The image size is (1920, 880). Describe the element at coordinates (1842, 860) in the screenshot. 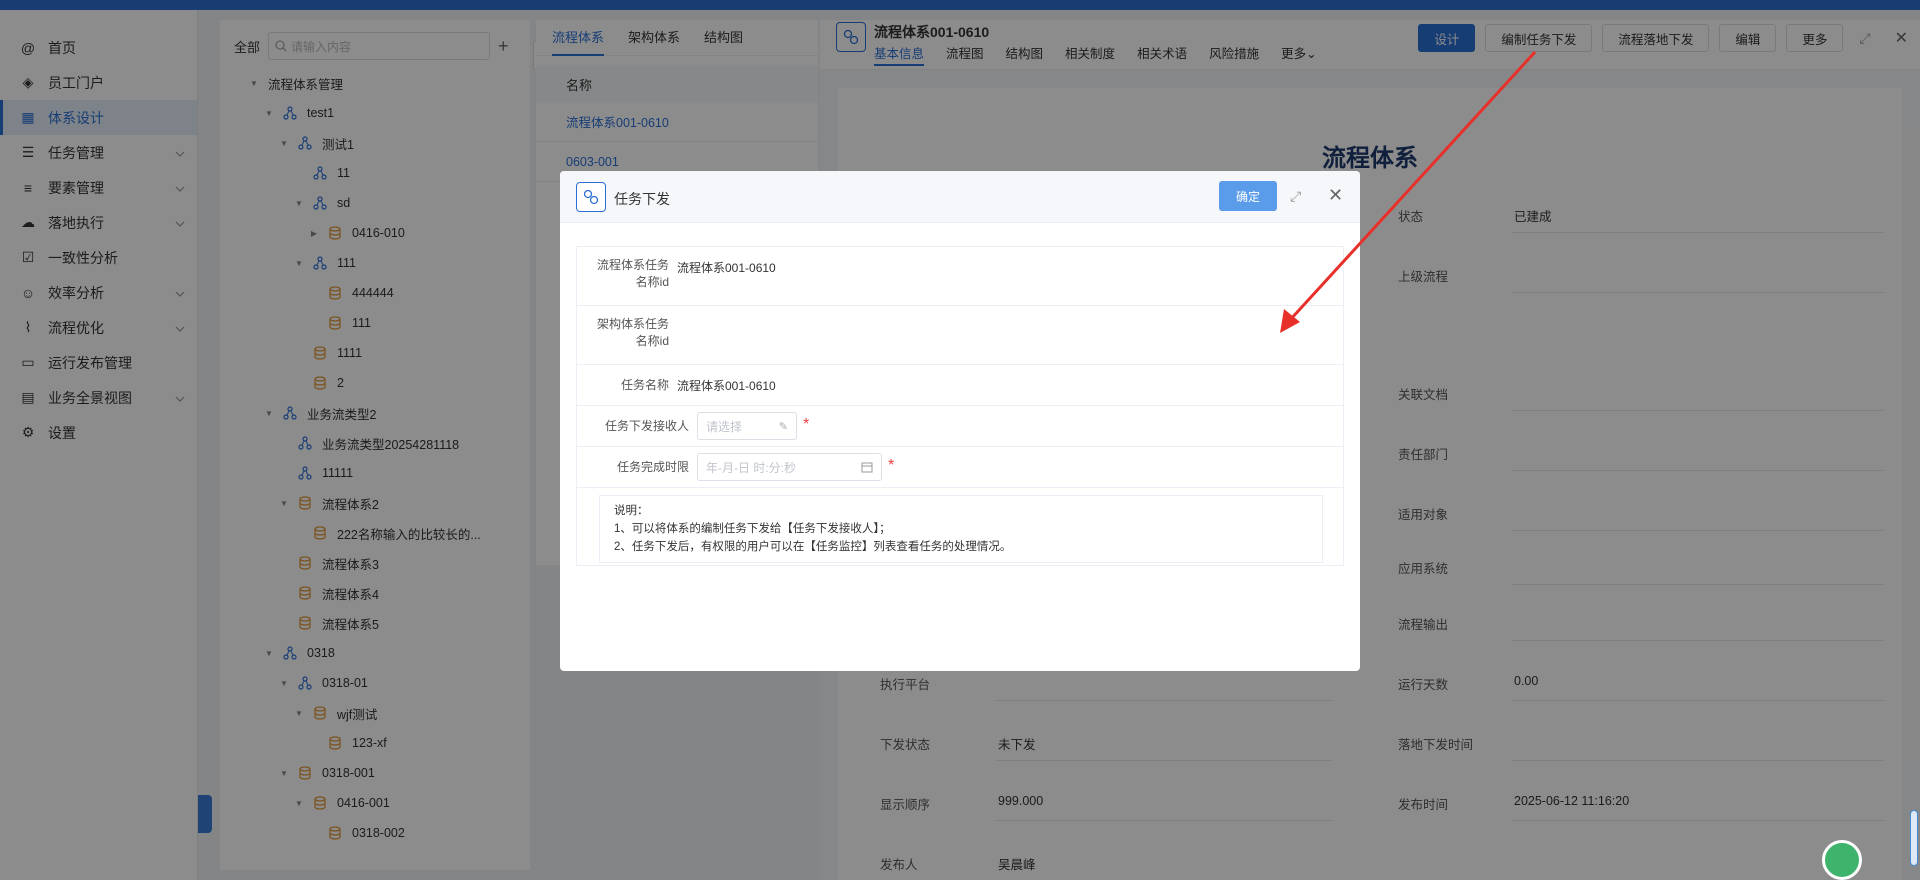

I see `assistant-bubble-icon` at that location.